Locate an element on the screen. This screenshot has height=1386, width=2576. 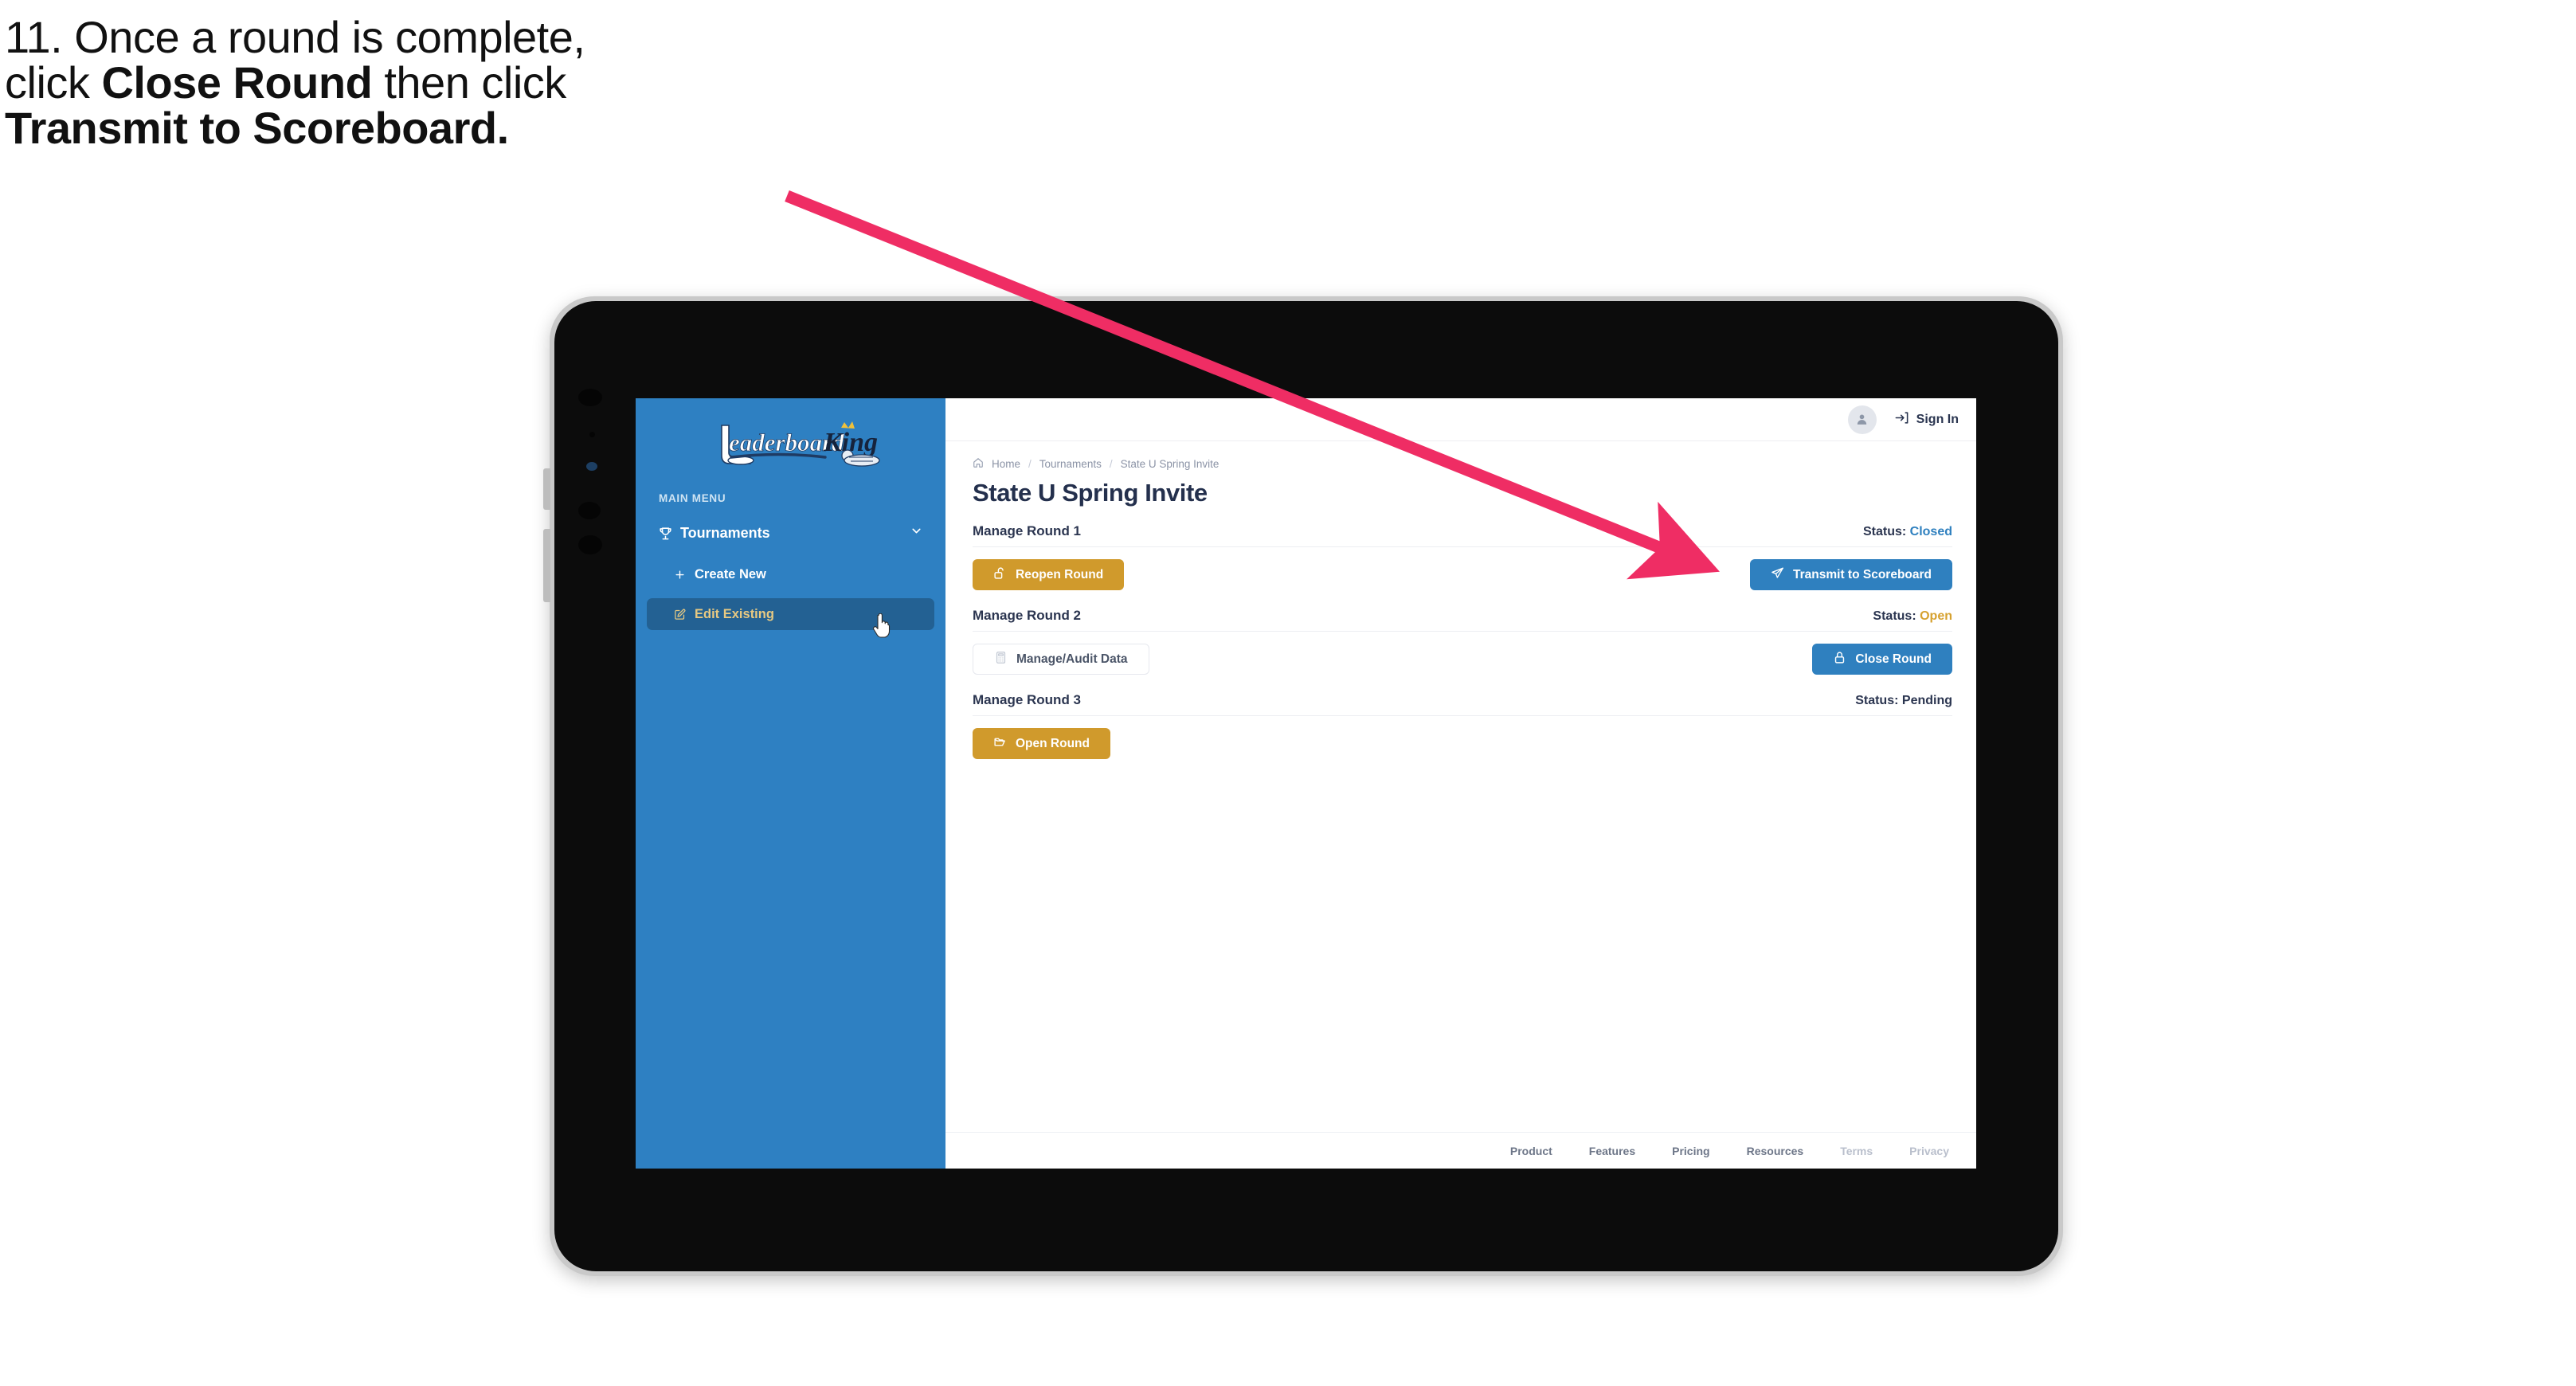
open-round-button: Open Round is located at coordinates (1041, 743).